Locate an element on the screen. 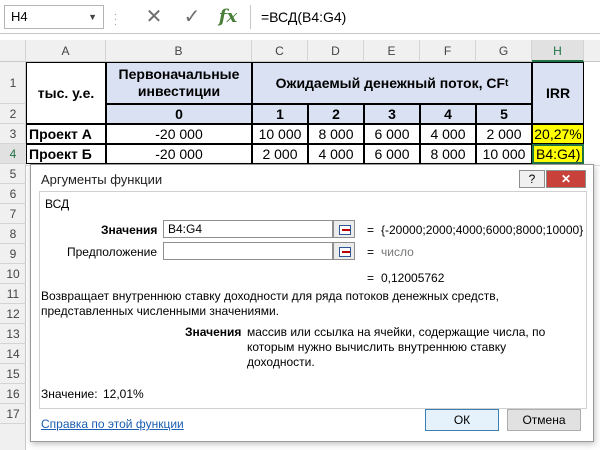  initial-investment-header: Первоначальные инвестиции is located at coordinates (179, 83).